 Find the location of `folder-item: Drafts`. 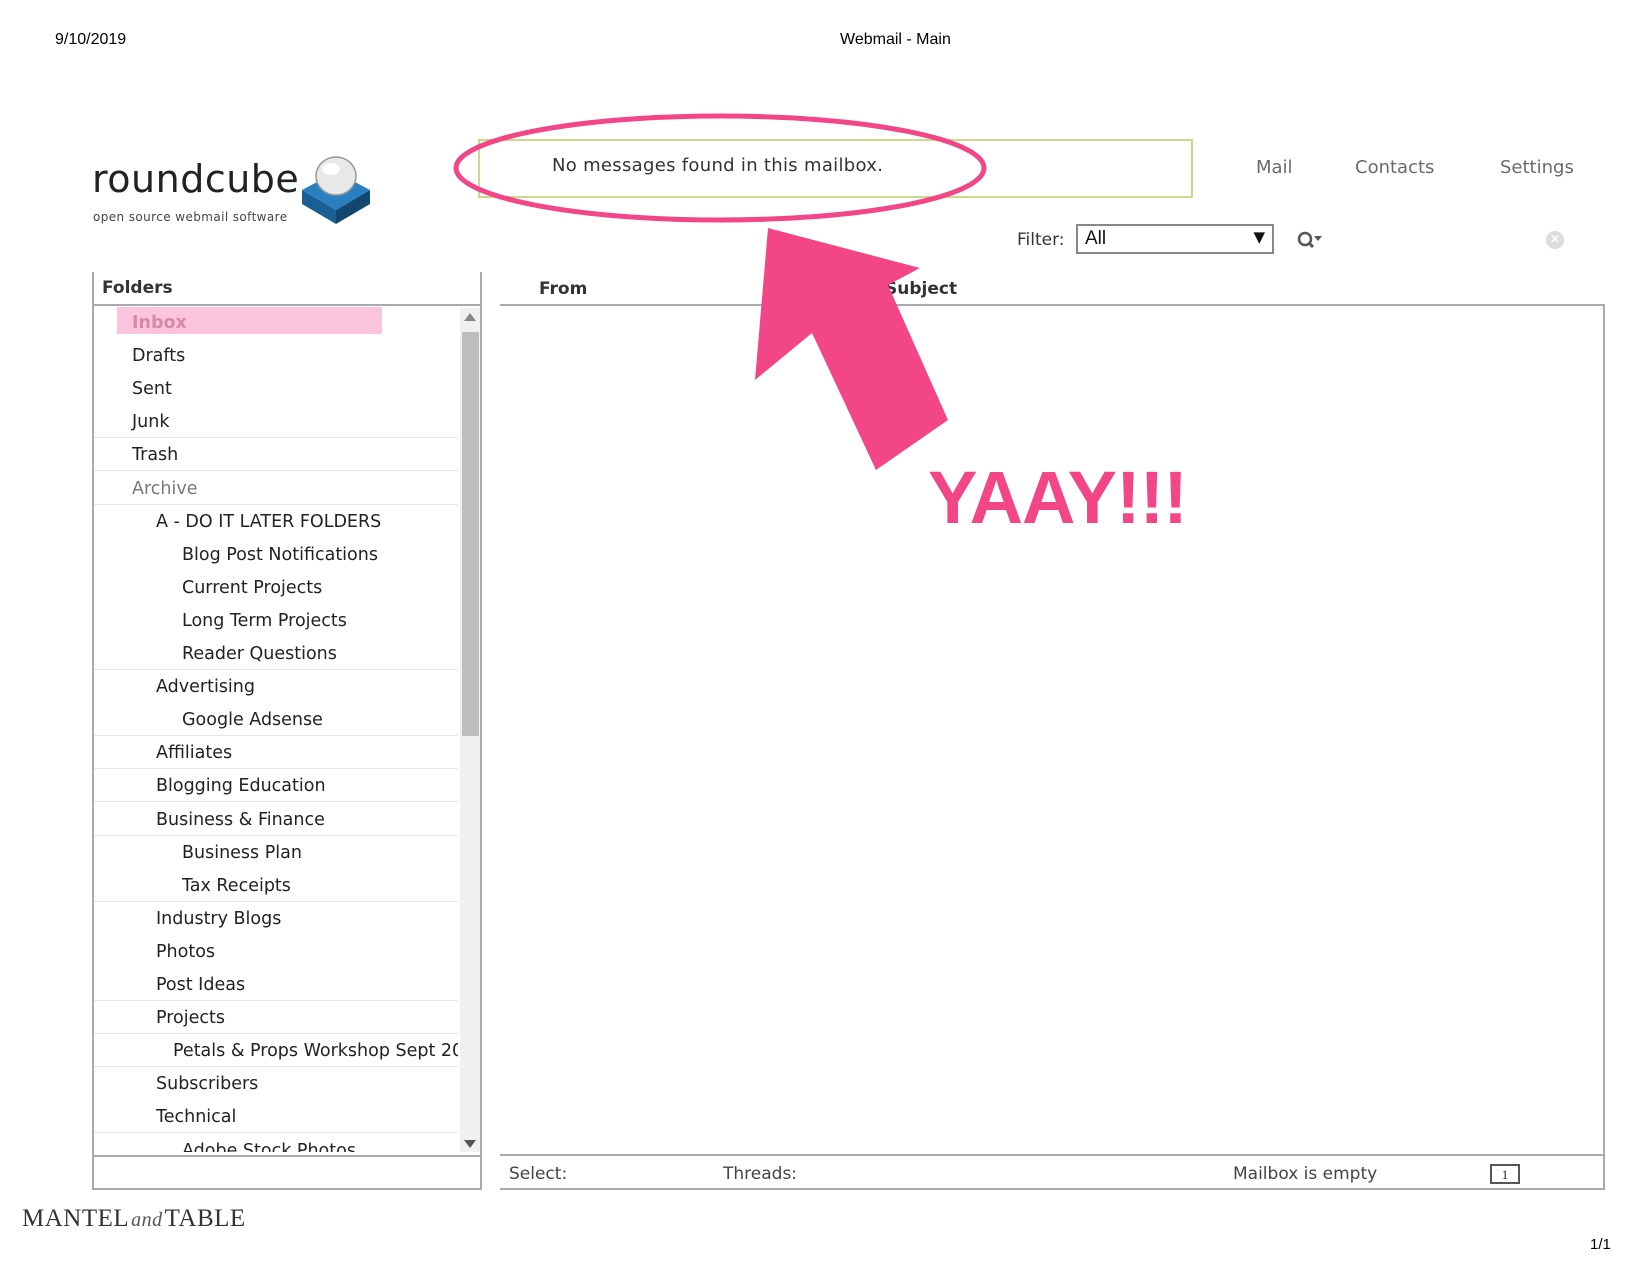

folder-item: Drafts is located at coordinates (276, 355).